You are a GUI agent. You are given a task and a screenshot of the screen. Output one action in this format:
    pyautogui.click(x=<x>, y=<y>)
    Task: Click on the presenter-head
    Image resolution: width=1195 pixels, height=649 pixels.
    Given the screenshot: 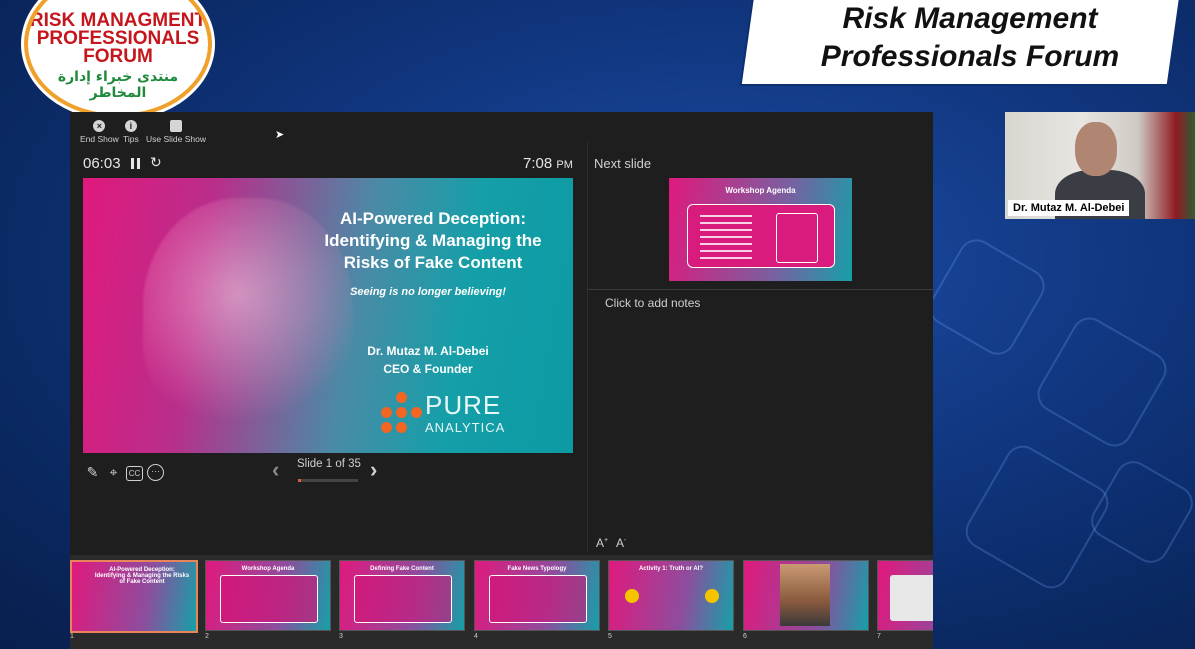 What is the action you would take?
    pyautogui.click(x=1096, y=149)
    